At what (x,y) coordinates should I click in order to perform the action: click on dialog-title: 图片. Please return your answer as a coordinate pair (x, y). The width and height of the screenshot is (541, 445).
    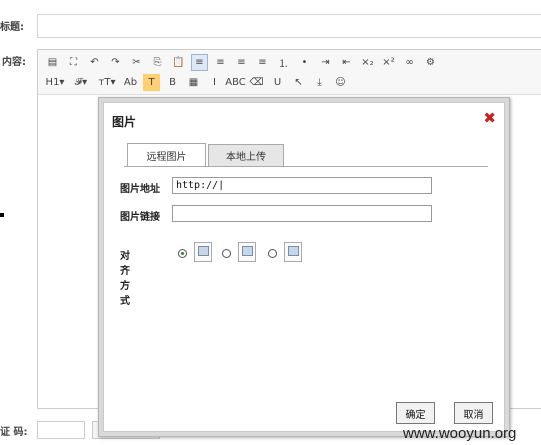
    Looking at the image, I should click on (124, 122).